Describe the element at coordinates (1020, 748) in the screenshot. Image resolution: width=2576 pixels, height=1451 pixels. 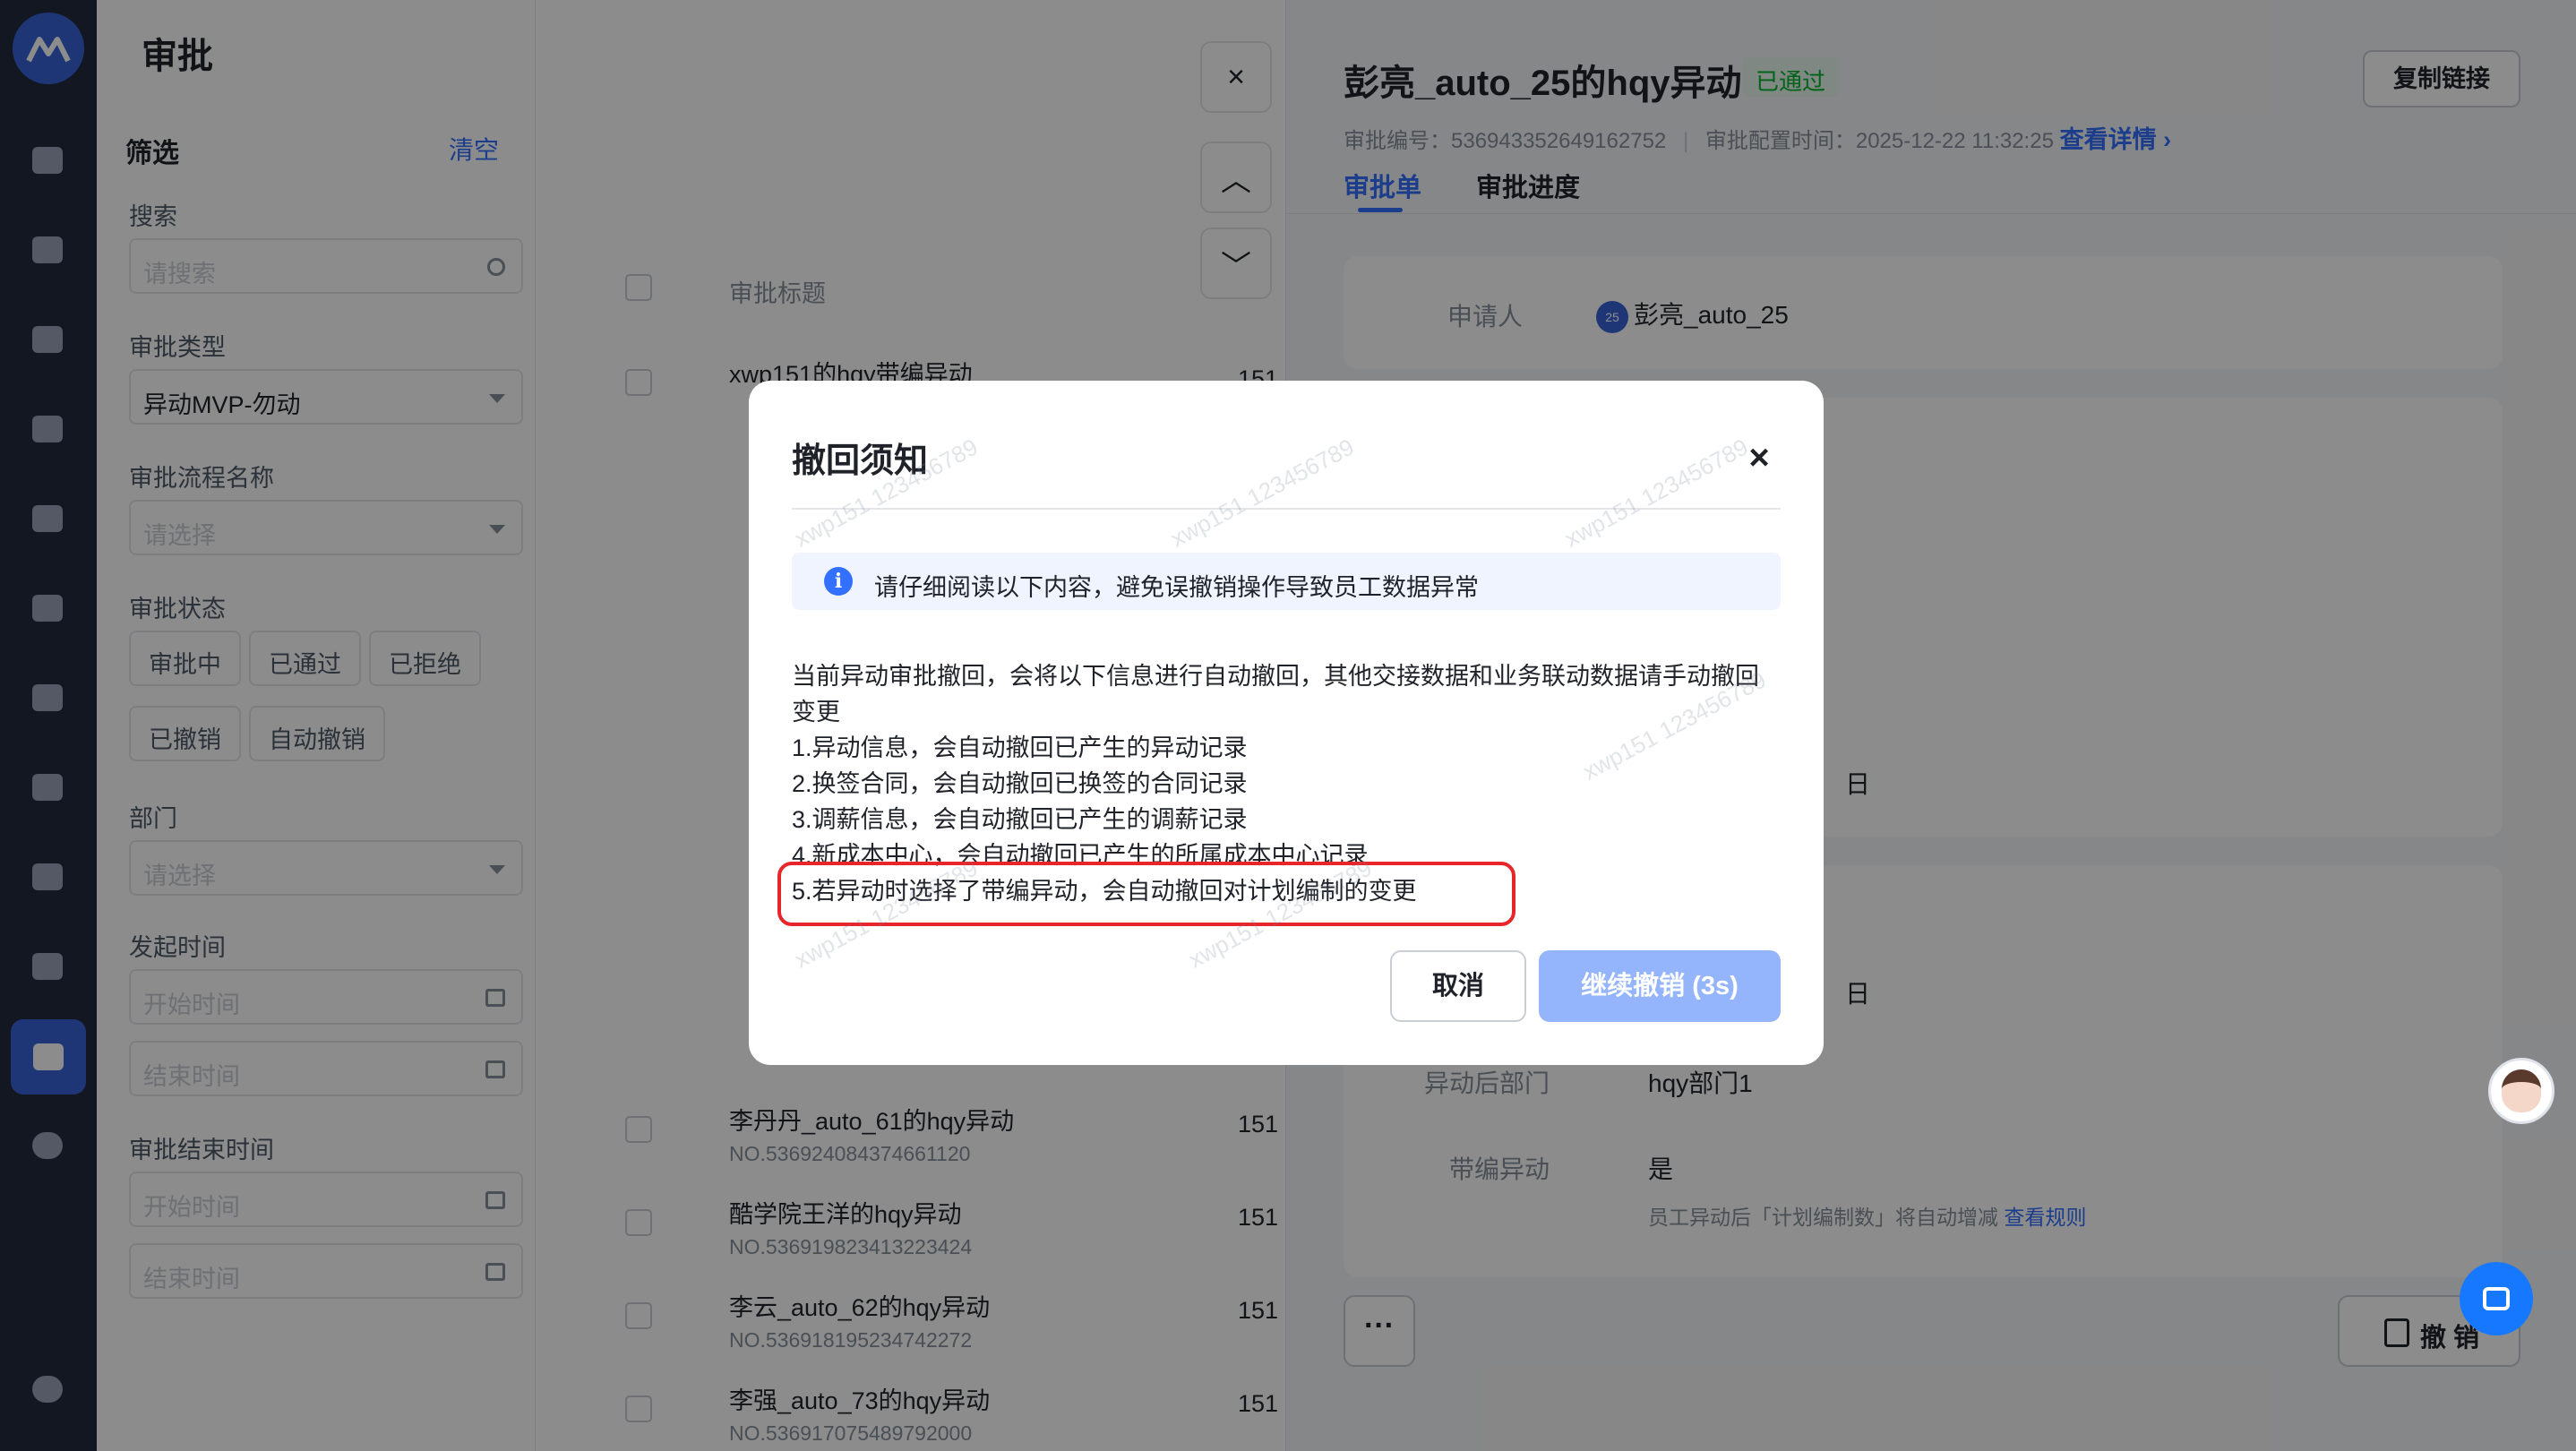
I see `rule-item: 1.异动信息，会自动撤回已产生的异动记录` at that location.